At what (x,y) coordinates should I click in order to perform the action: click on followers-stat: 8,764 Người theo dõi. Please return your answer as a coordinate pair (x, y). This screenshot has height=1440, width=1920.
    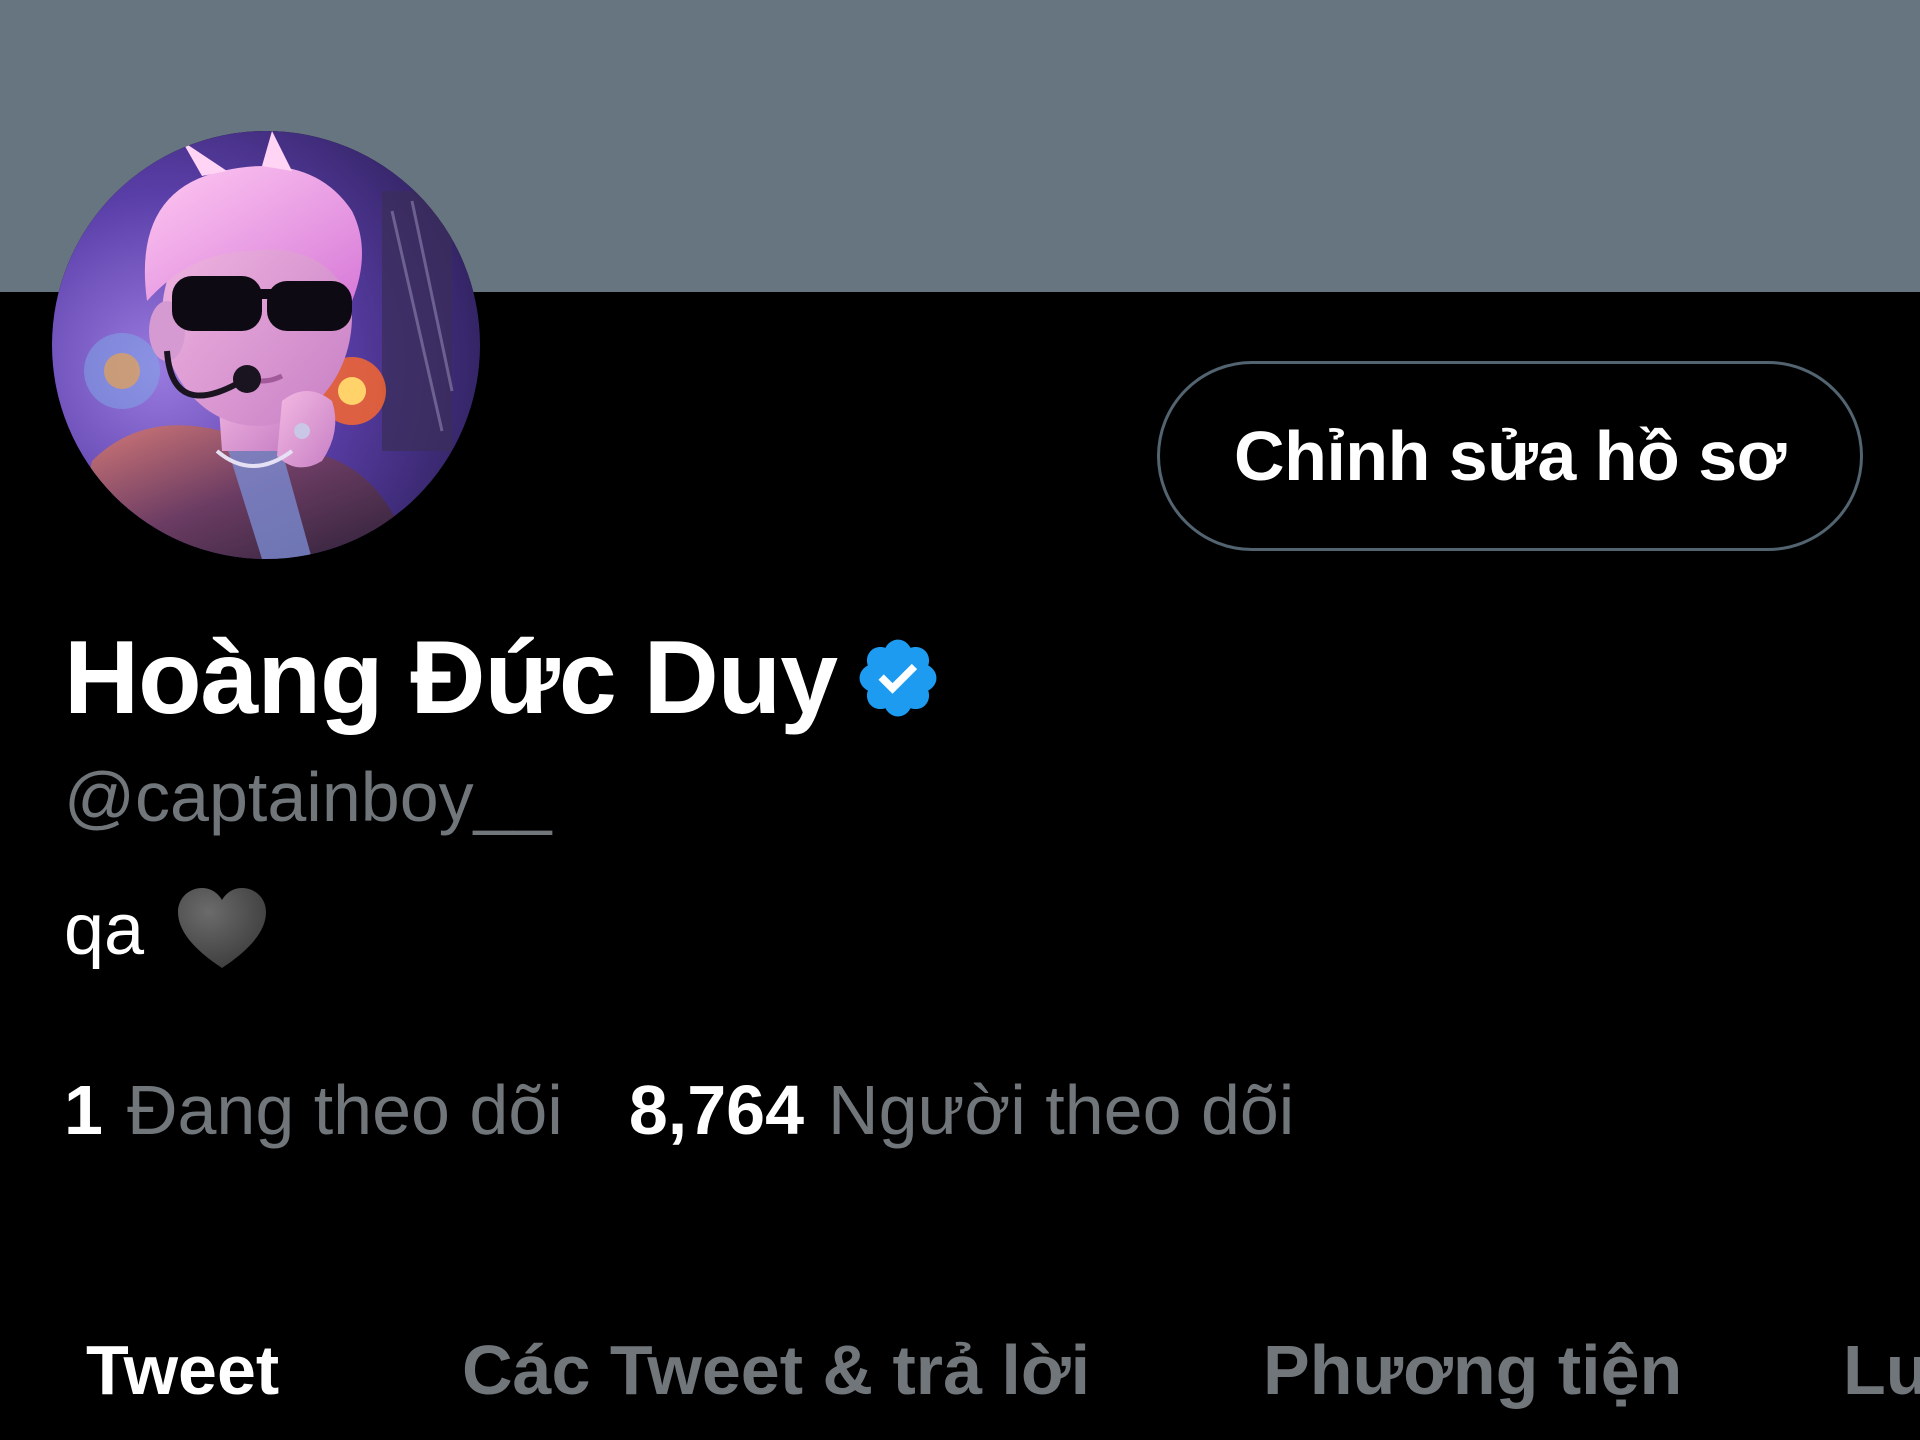
    Looking at the image, I should click on (962, 1110).